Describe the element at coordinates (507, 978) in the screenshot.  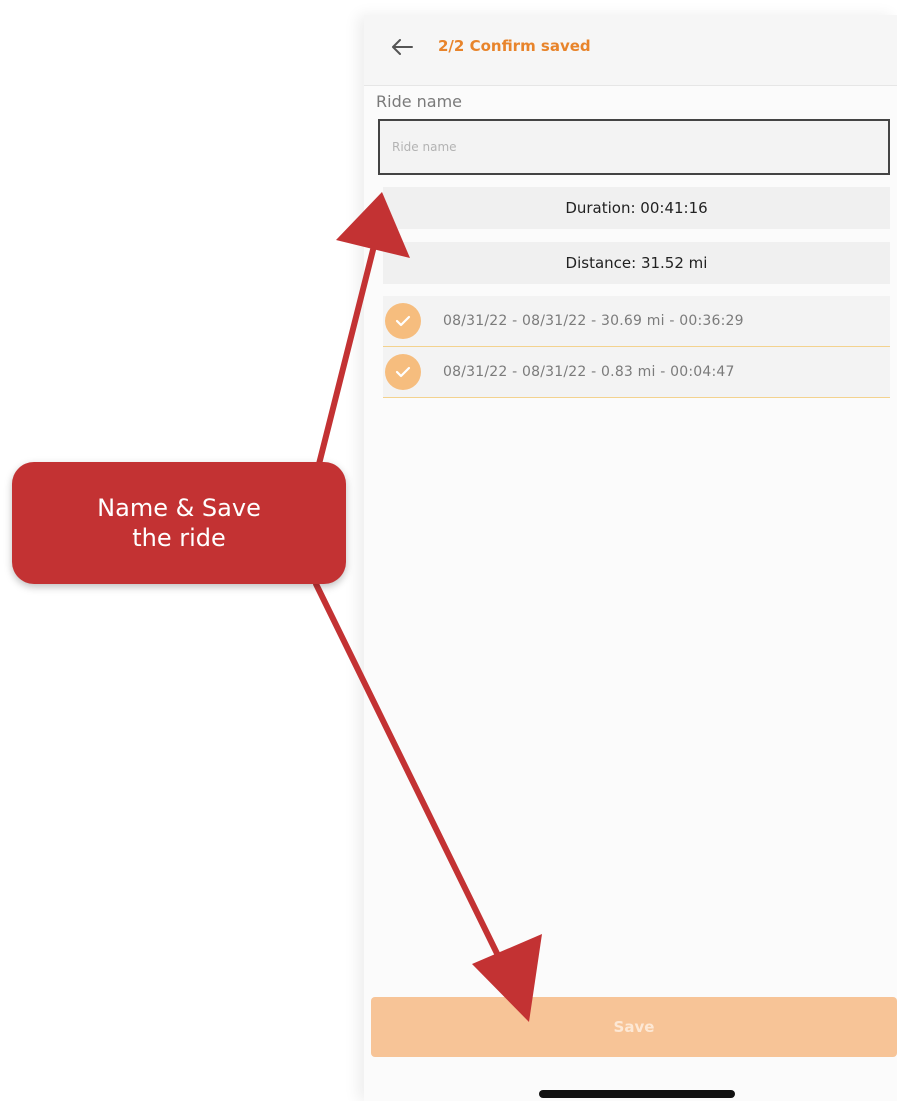
I see `arrowhead-down` at that location.